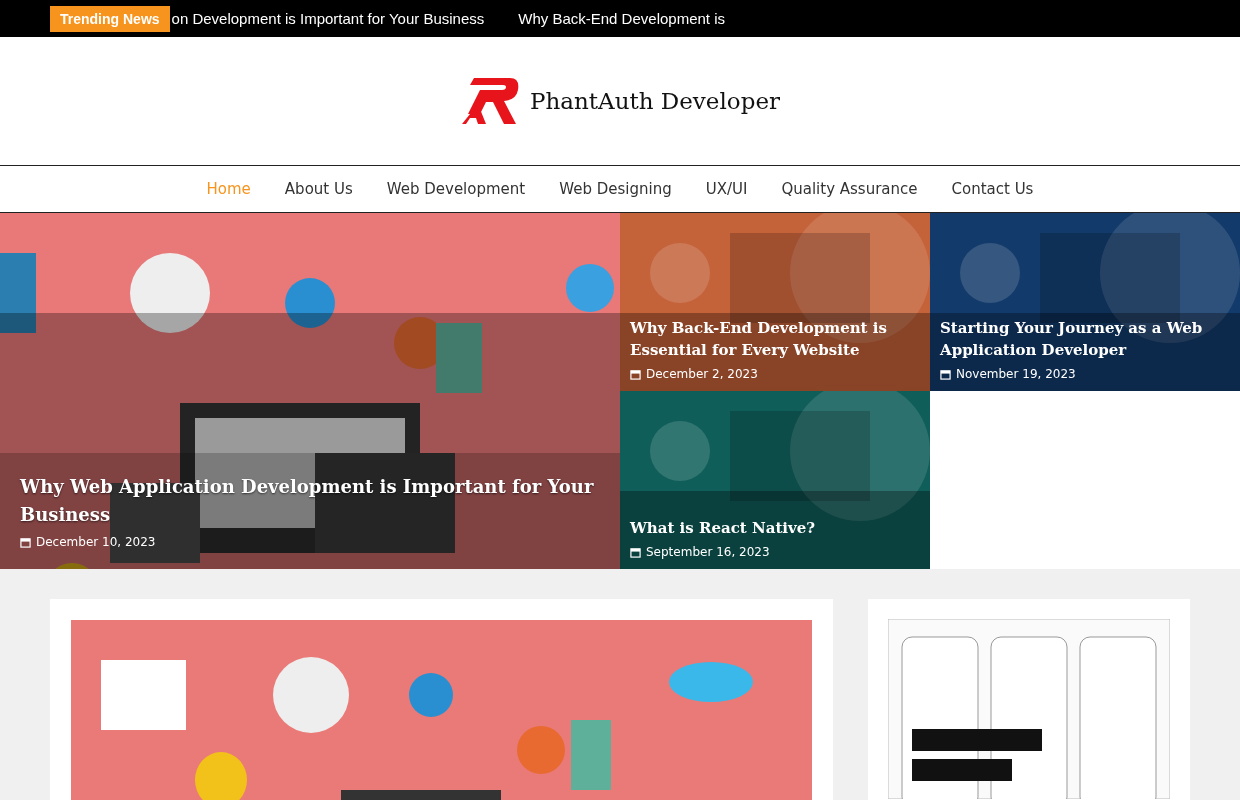  Describe the element at coordinates (328, 18) in the screenshot. I see `ticker-headline: on Development is Important for Your Business` at that location.